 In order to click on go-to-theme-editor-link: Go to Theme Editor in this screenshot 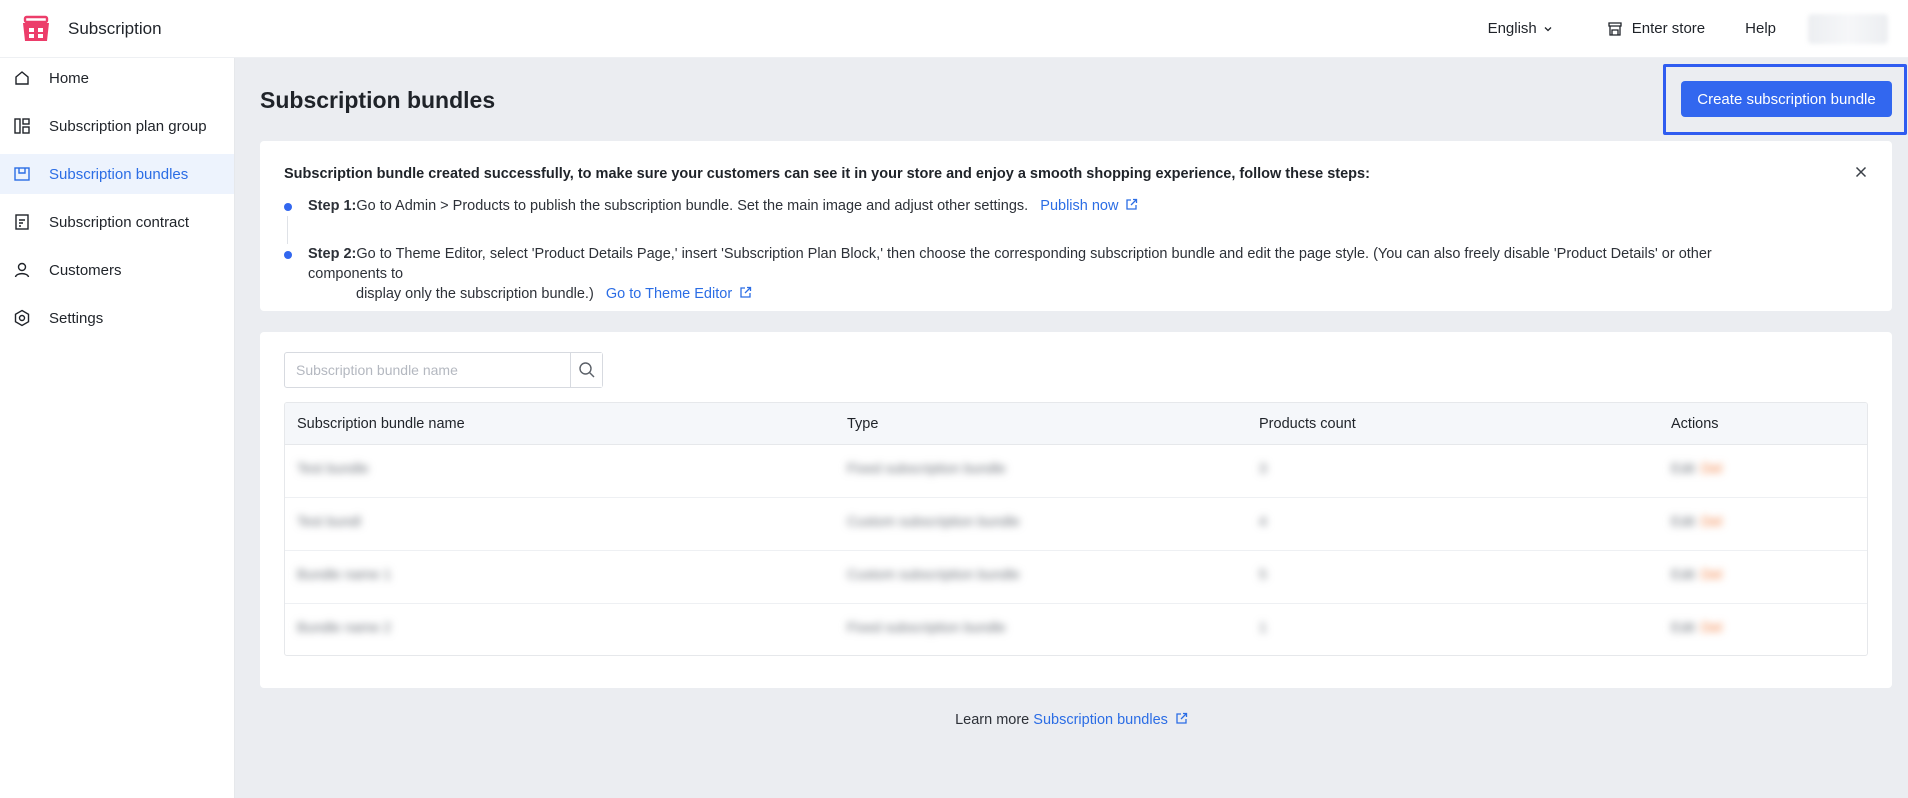, I will do `click(679, 294)`.